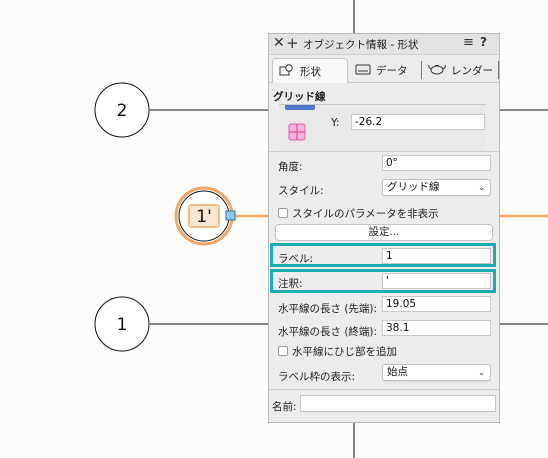 The height and width of the screenshot is (458, 548). Describe the element at coordinates (317, 377) in the screenshot. I see `frame-display-label: ラベル枠の表示:` at that location.